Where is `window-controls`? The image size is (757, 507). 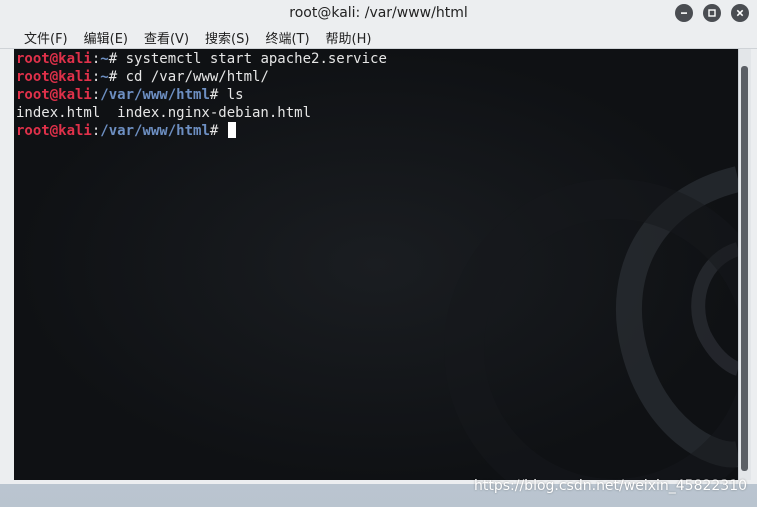
window-controls is located at coordinates (712, 13).